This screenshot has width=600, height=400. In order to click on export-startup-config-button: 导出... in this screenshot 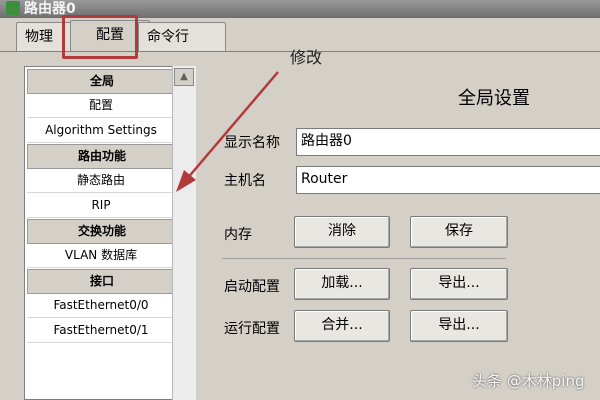, I will do `click(459, 284)`.